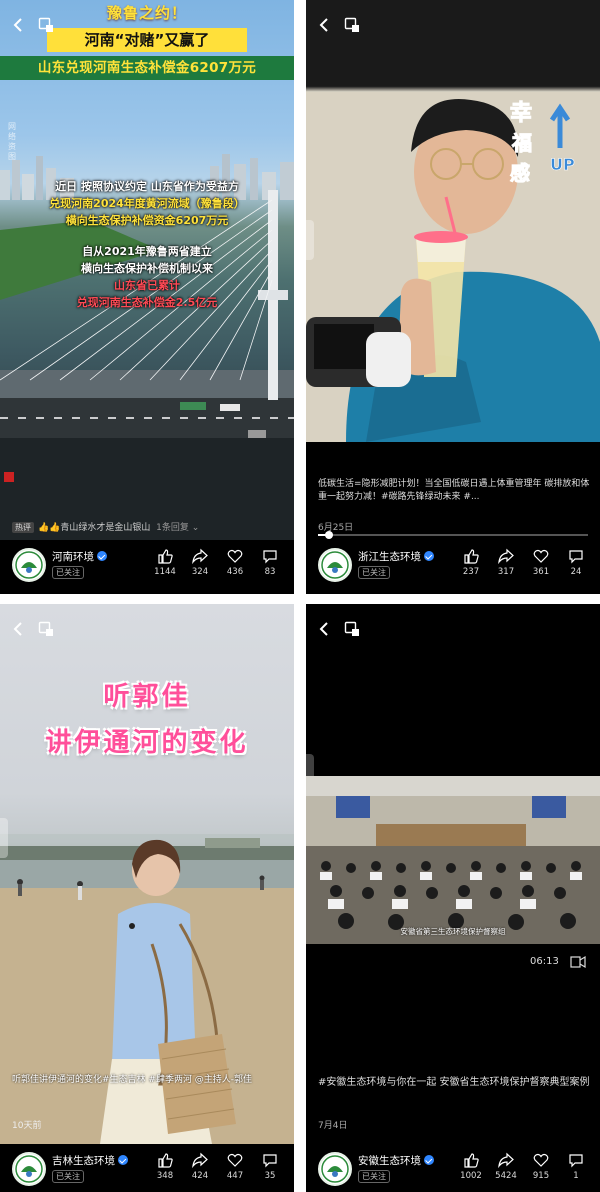 This screenshot has width=600, height=1192. What do you see at coordinates (328, 535) in the screenshot?
I see `progress-handle` at bounding box center [328, 535].